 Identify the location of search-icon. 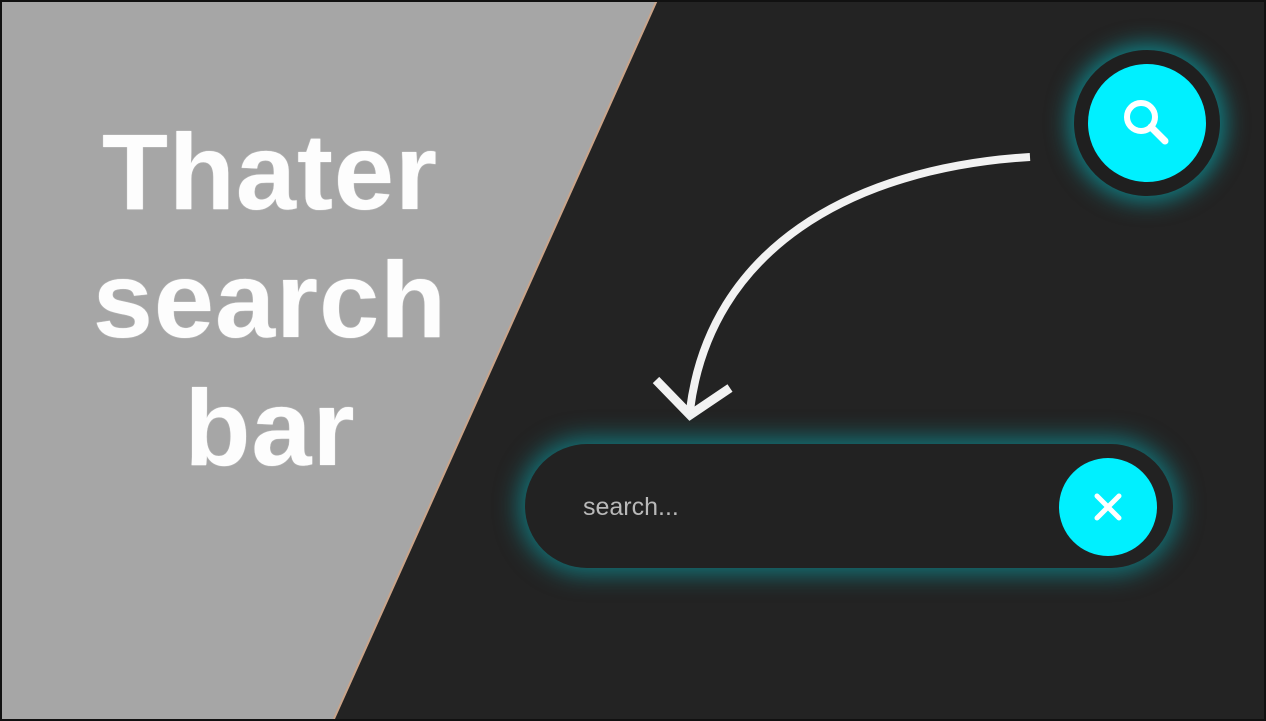
(1146, 122).